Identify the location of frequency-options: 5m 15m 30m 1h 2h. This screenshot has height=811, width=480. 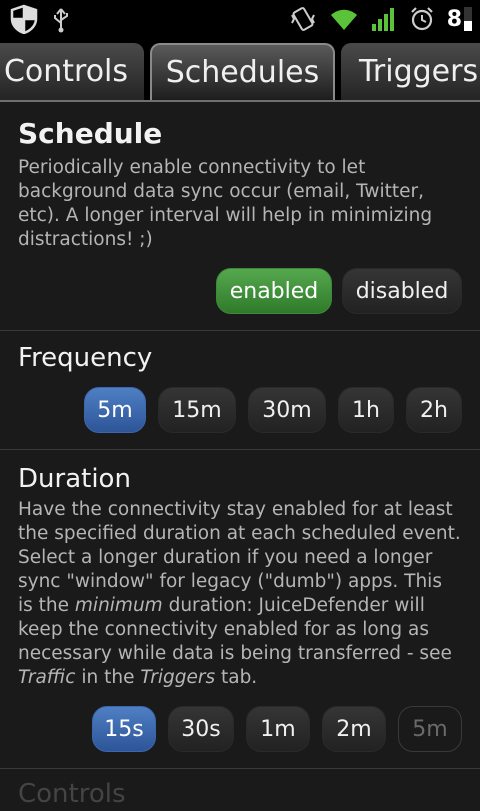
(240, 410).